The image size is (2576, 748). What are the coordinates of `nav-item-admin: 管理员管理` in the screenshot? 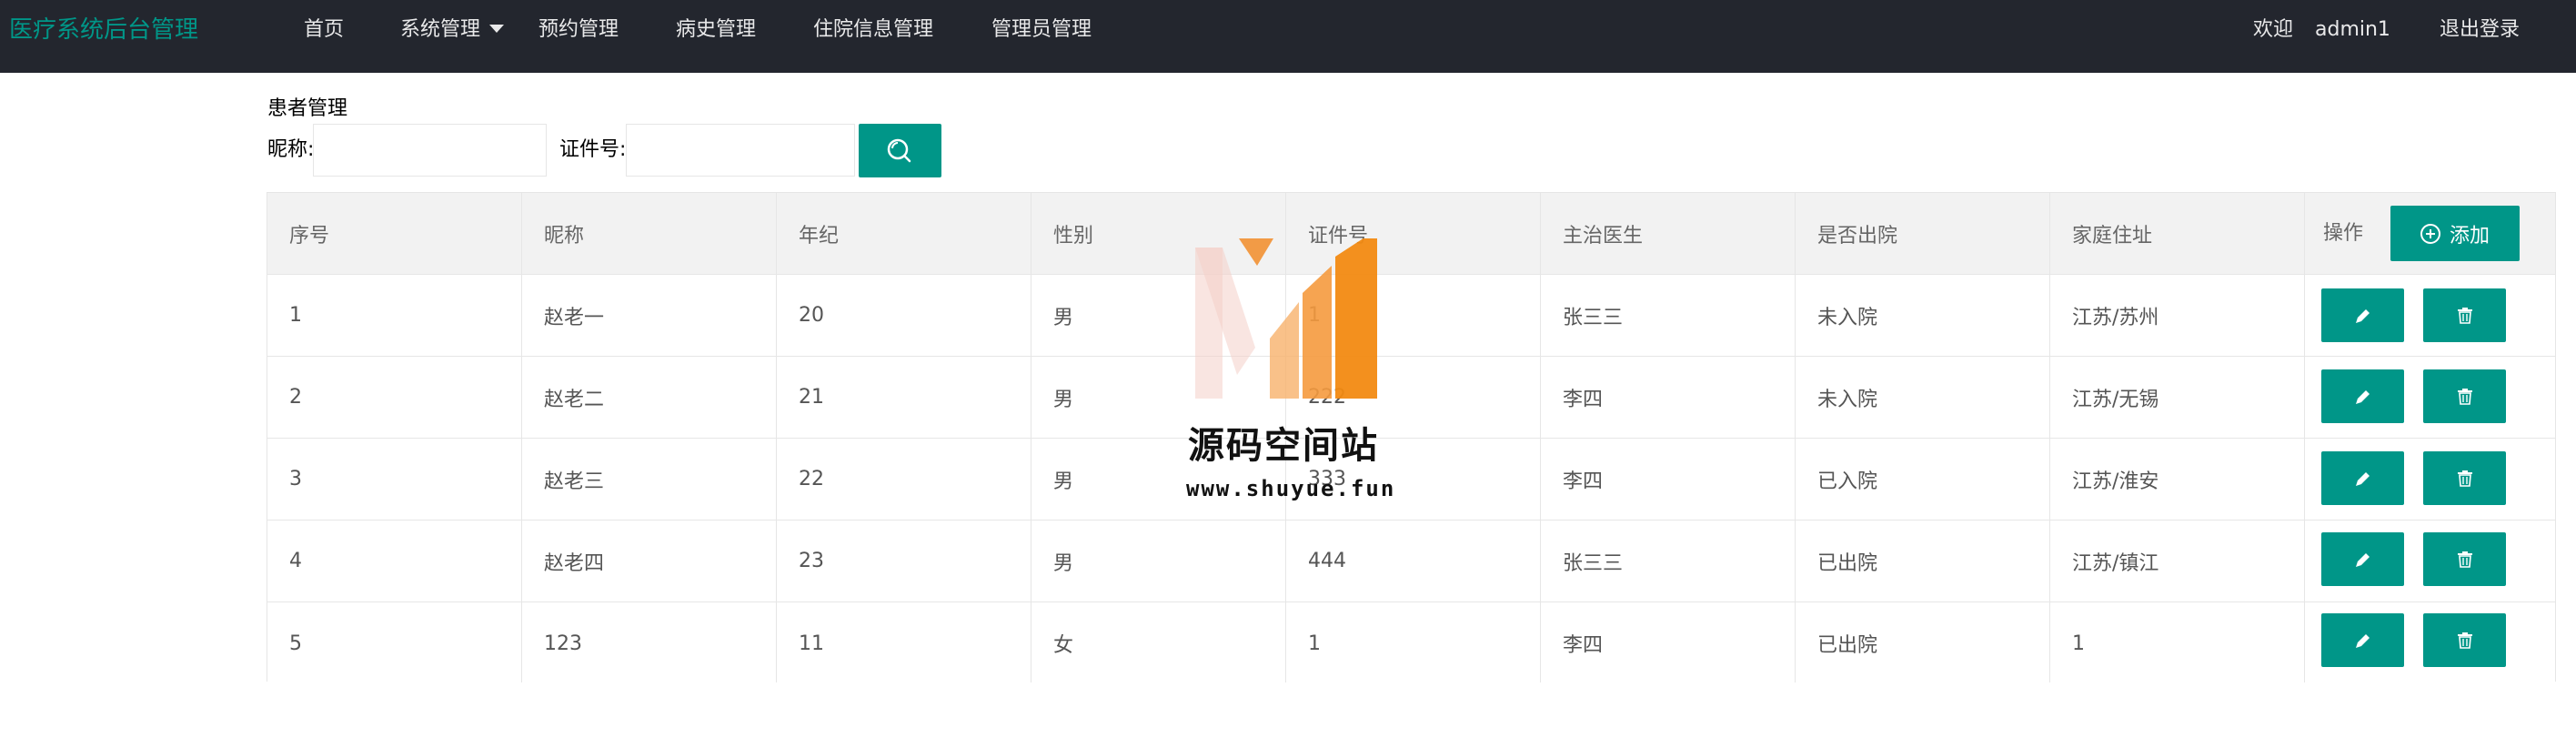 It's located at (1041, 30).